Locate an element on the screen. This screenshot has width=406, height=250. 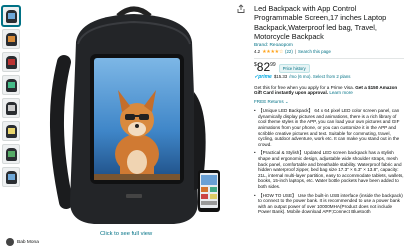
seller-footer: Bab Mona is located at coordinates (22, 242).